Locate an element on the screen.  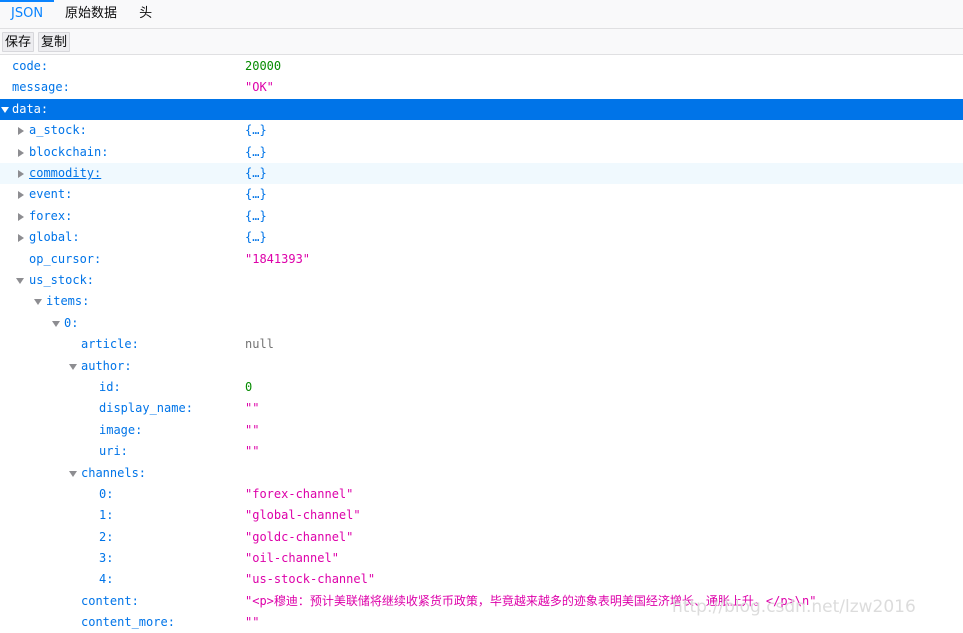
tree-value: "OK" is located at coordinates (259, 87).